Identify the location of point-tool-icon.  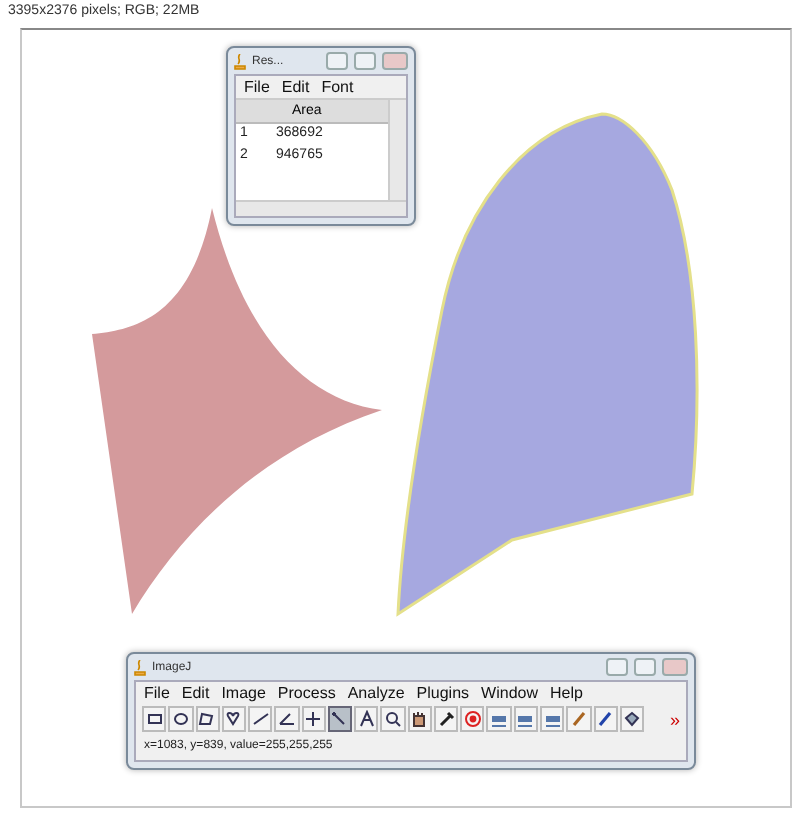
(313, 719).